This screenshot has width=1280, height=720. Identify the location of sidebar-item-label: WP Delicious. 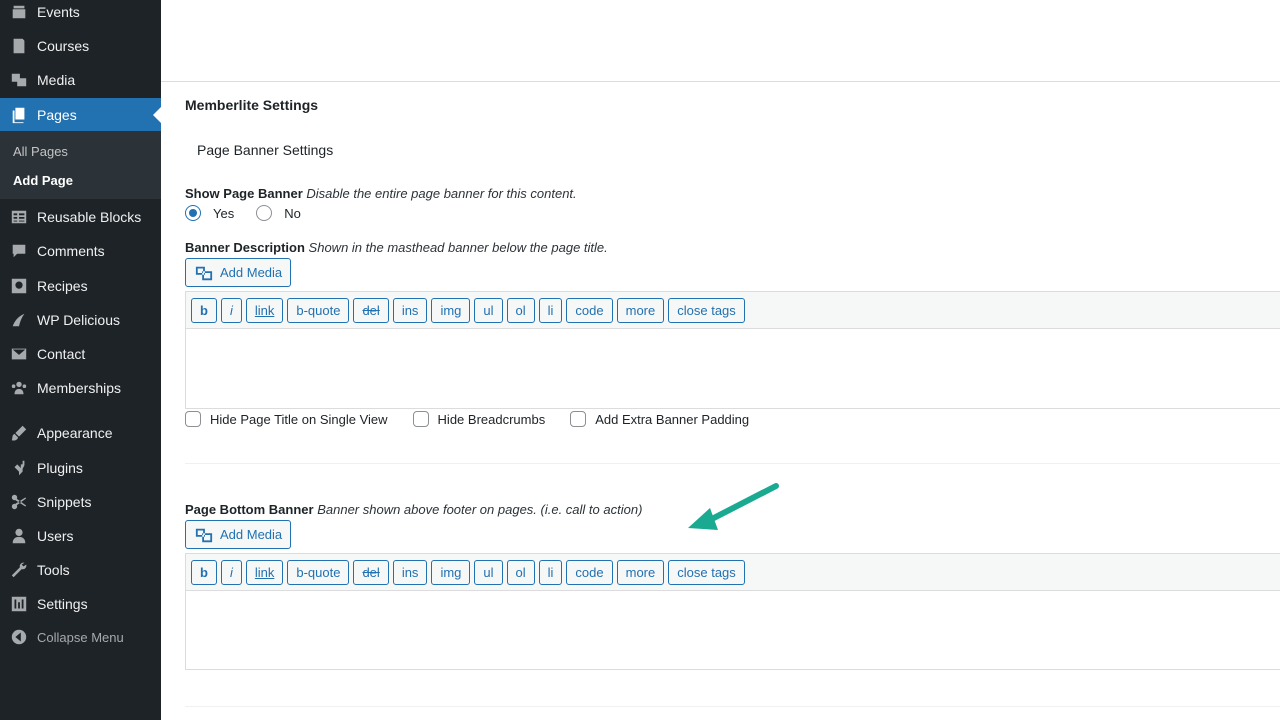
(78, 320).